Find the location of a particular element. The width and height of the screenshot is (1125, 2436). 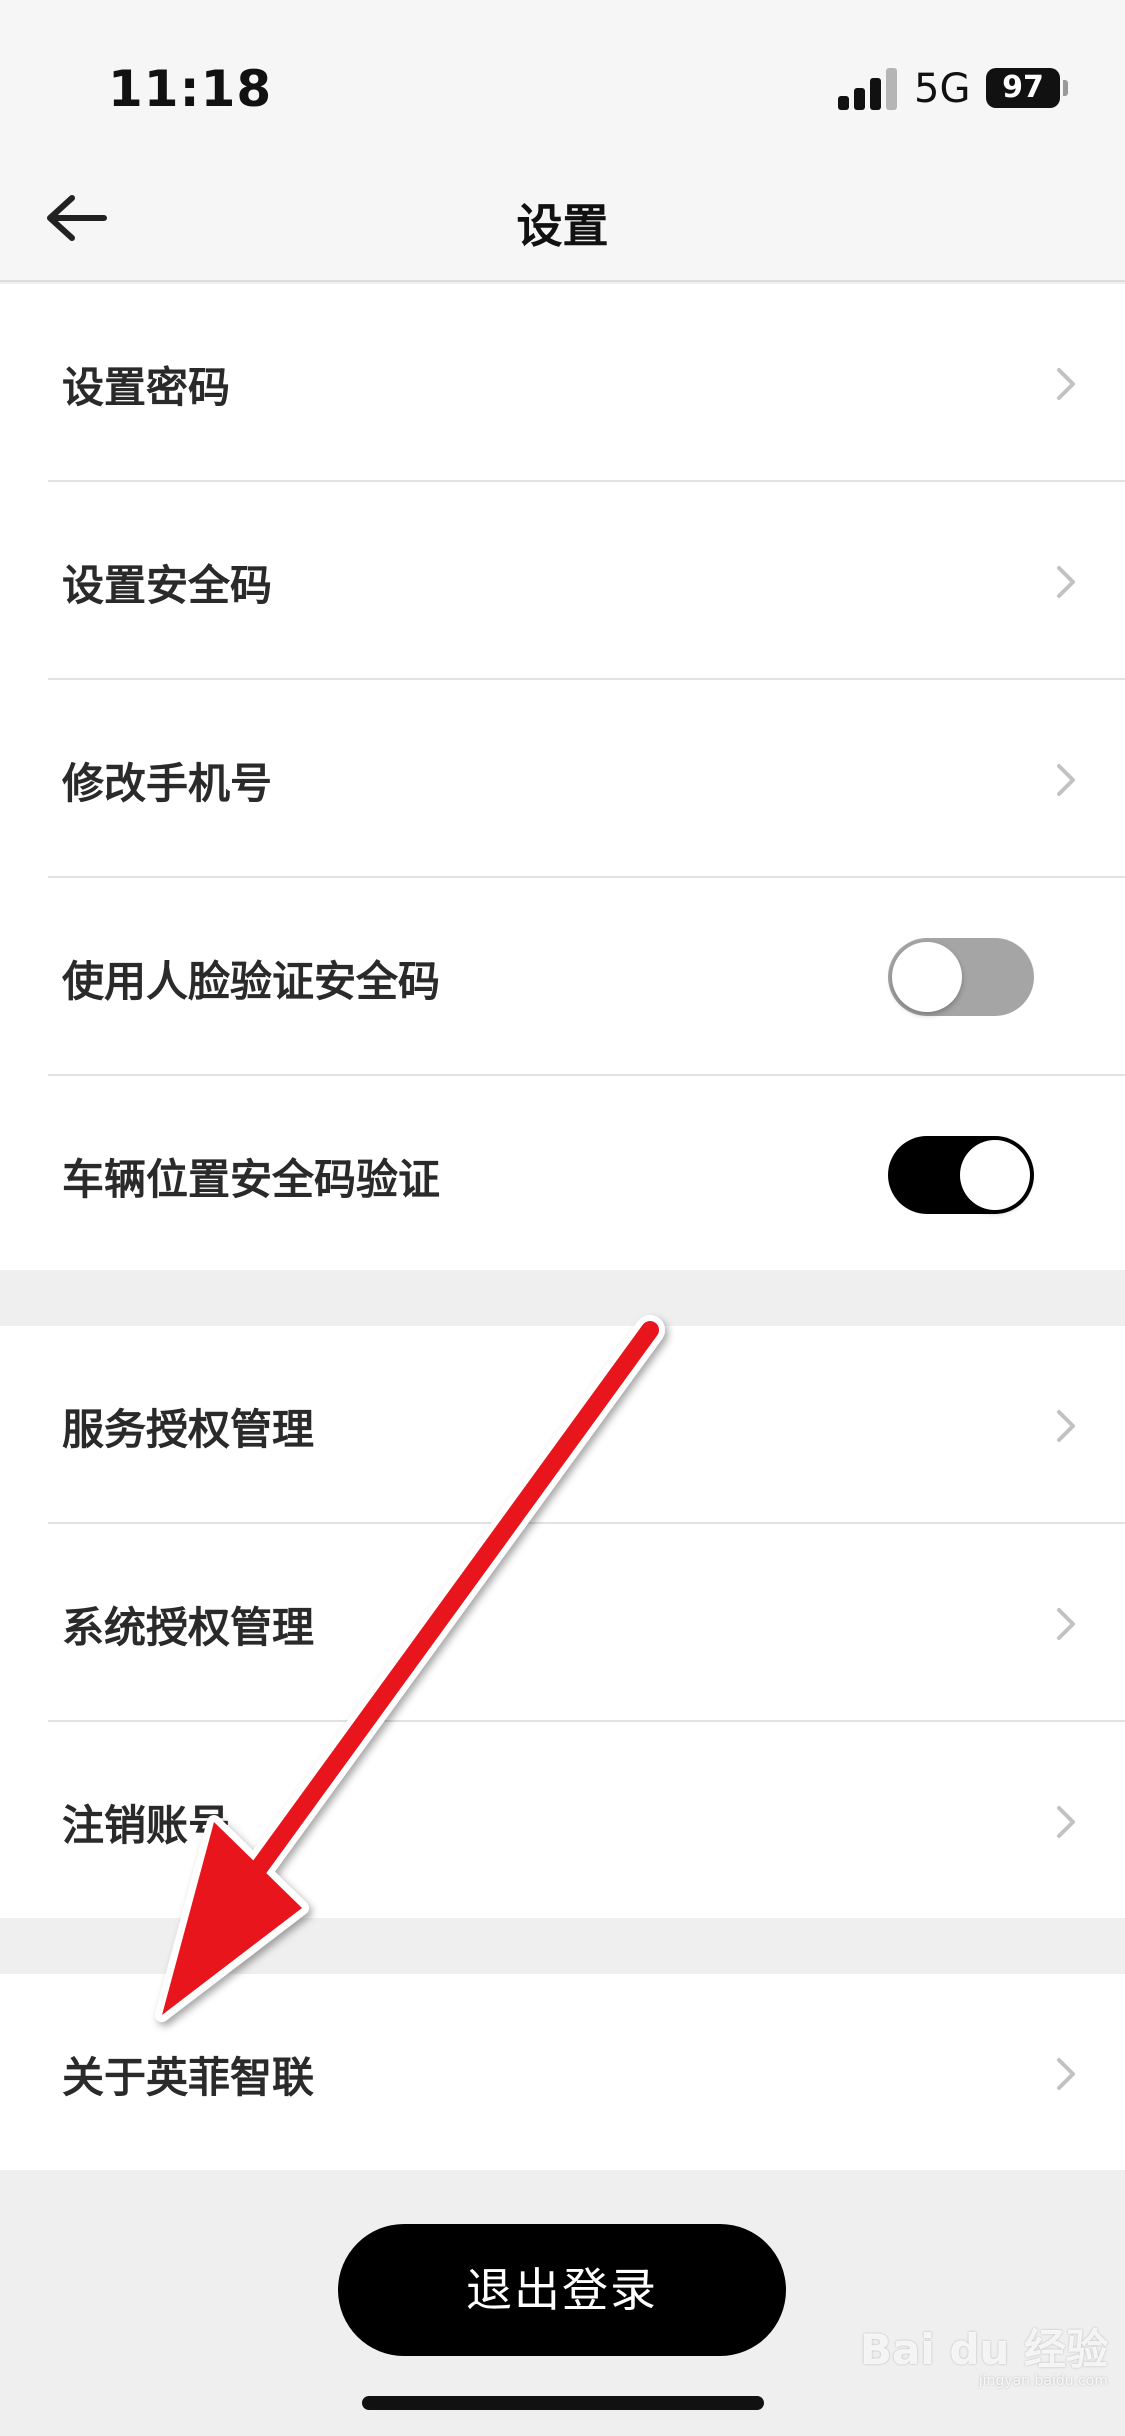

face-verify-toggle is located at coordinates (961, 977).